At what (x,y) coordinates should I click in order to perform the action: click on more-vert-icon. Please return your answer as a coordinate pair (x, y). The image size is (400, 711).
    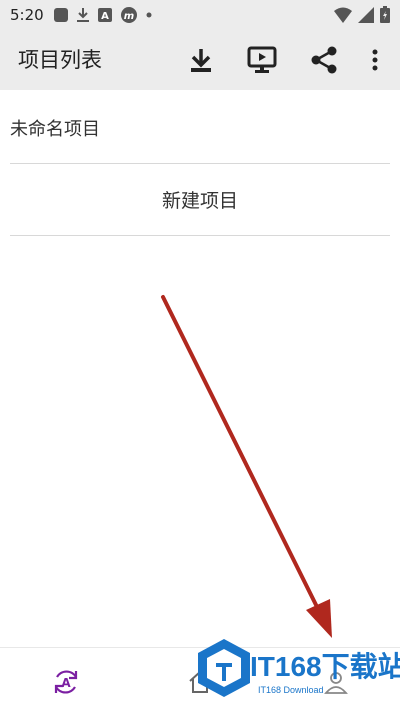
    Looking at the image, I should click on (375, 60).